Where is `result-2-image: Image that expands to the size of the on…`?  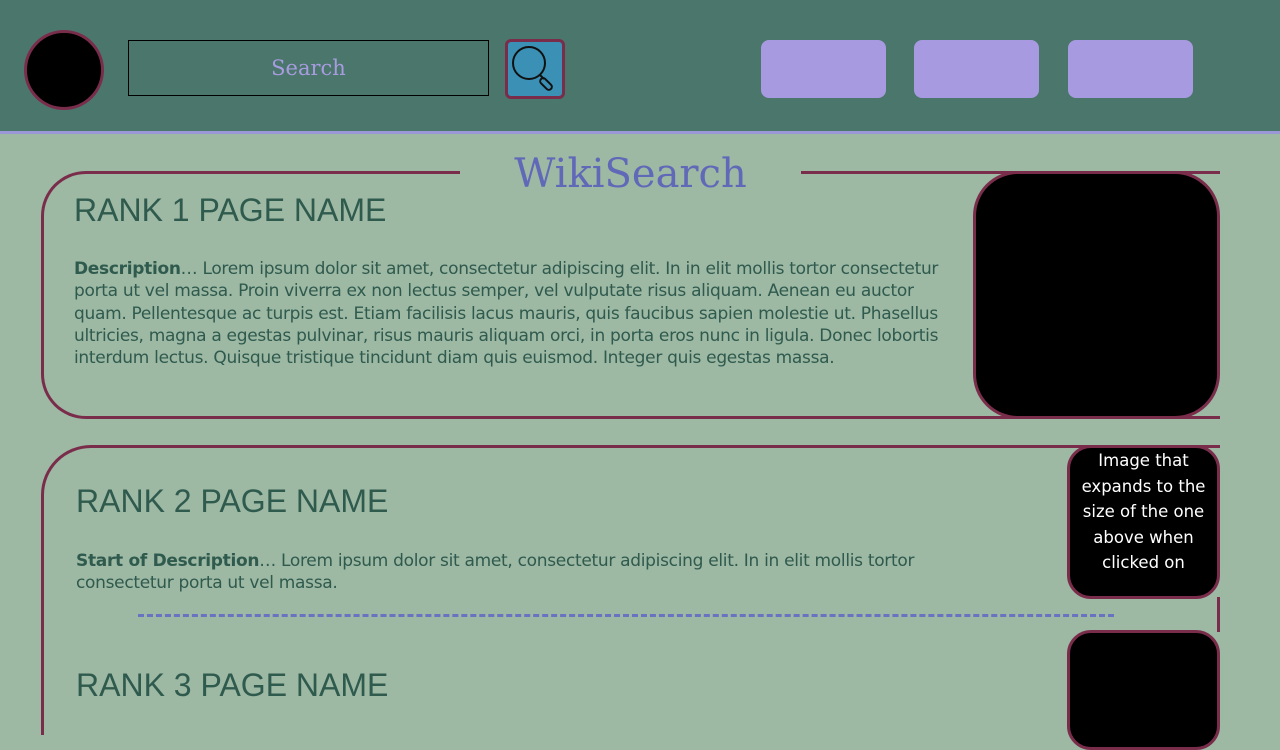
result-2-image: Image that expands to the size of the on… is located at coordinates (1143, 522).